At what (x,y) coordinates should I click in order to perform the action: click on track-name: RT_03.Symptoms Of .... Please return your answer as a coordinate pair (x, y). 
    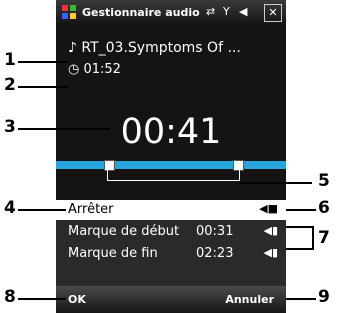
    Looking at the image, I should click on (161, 48).